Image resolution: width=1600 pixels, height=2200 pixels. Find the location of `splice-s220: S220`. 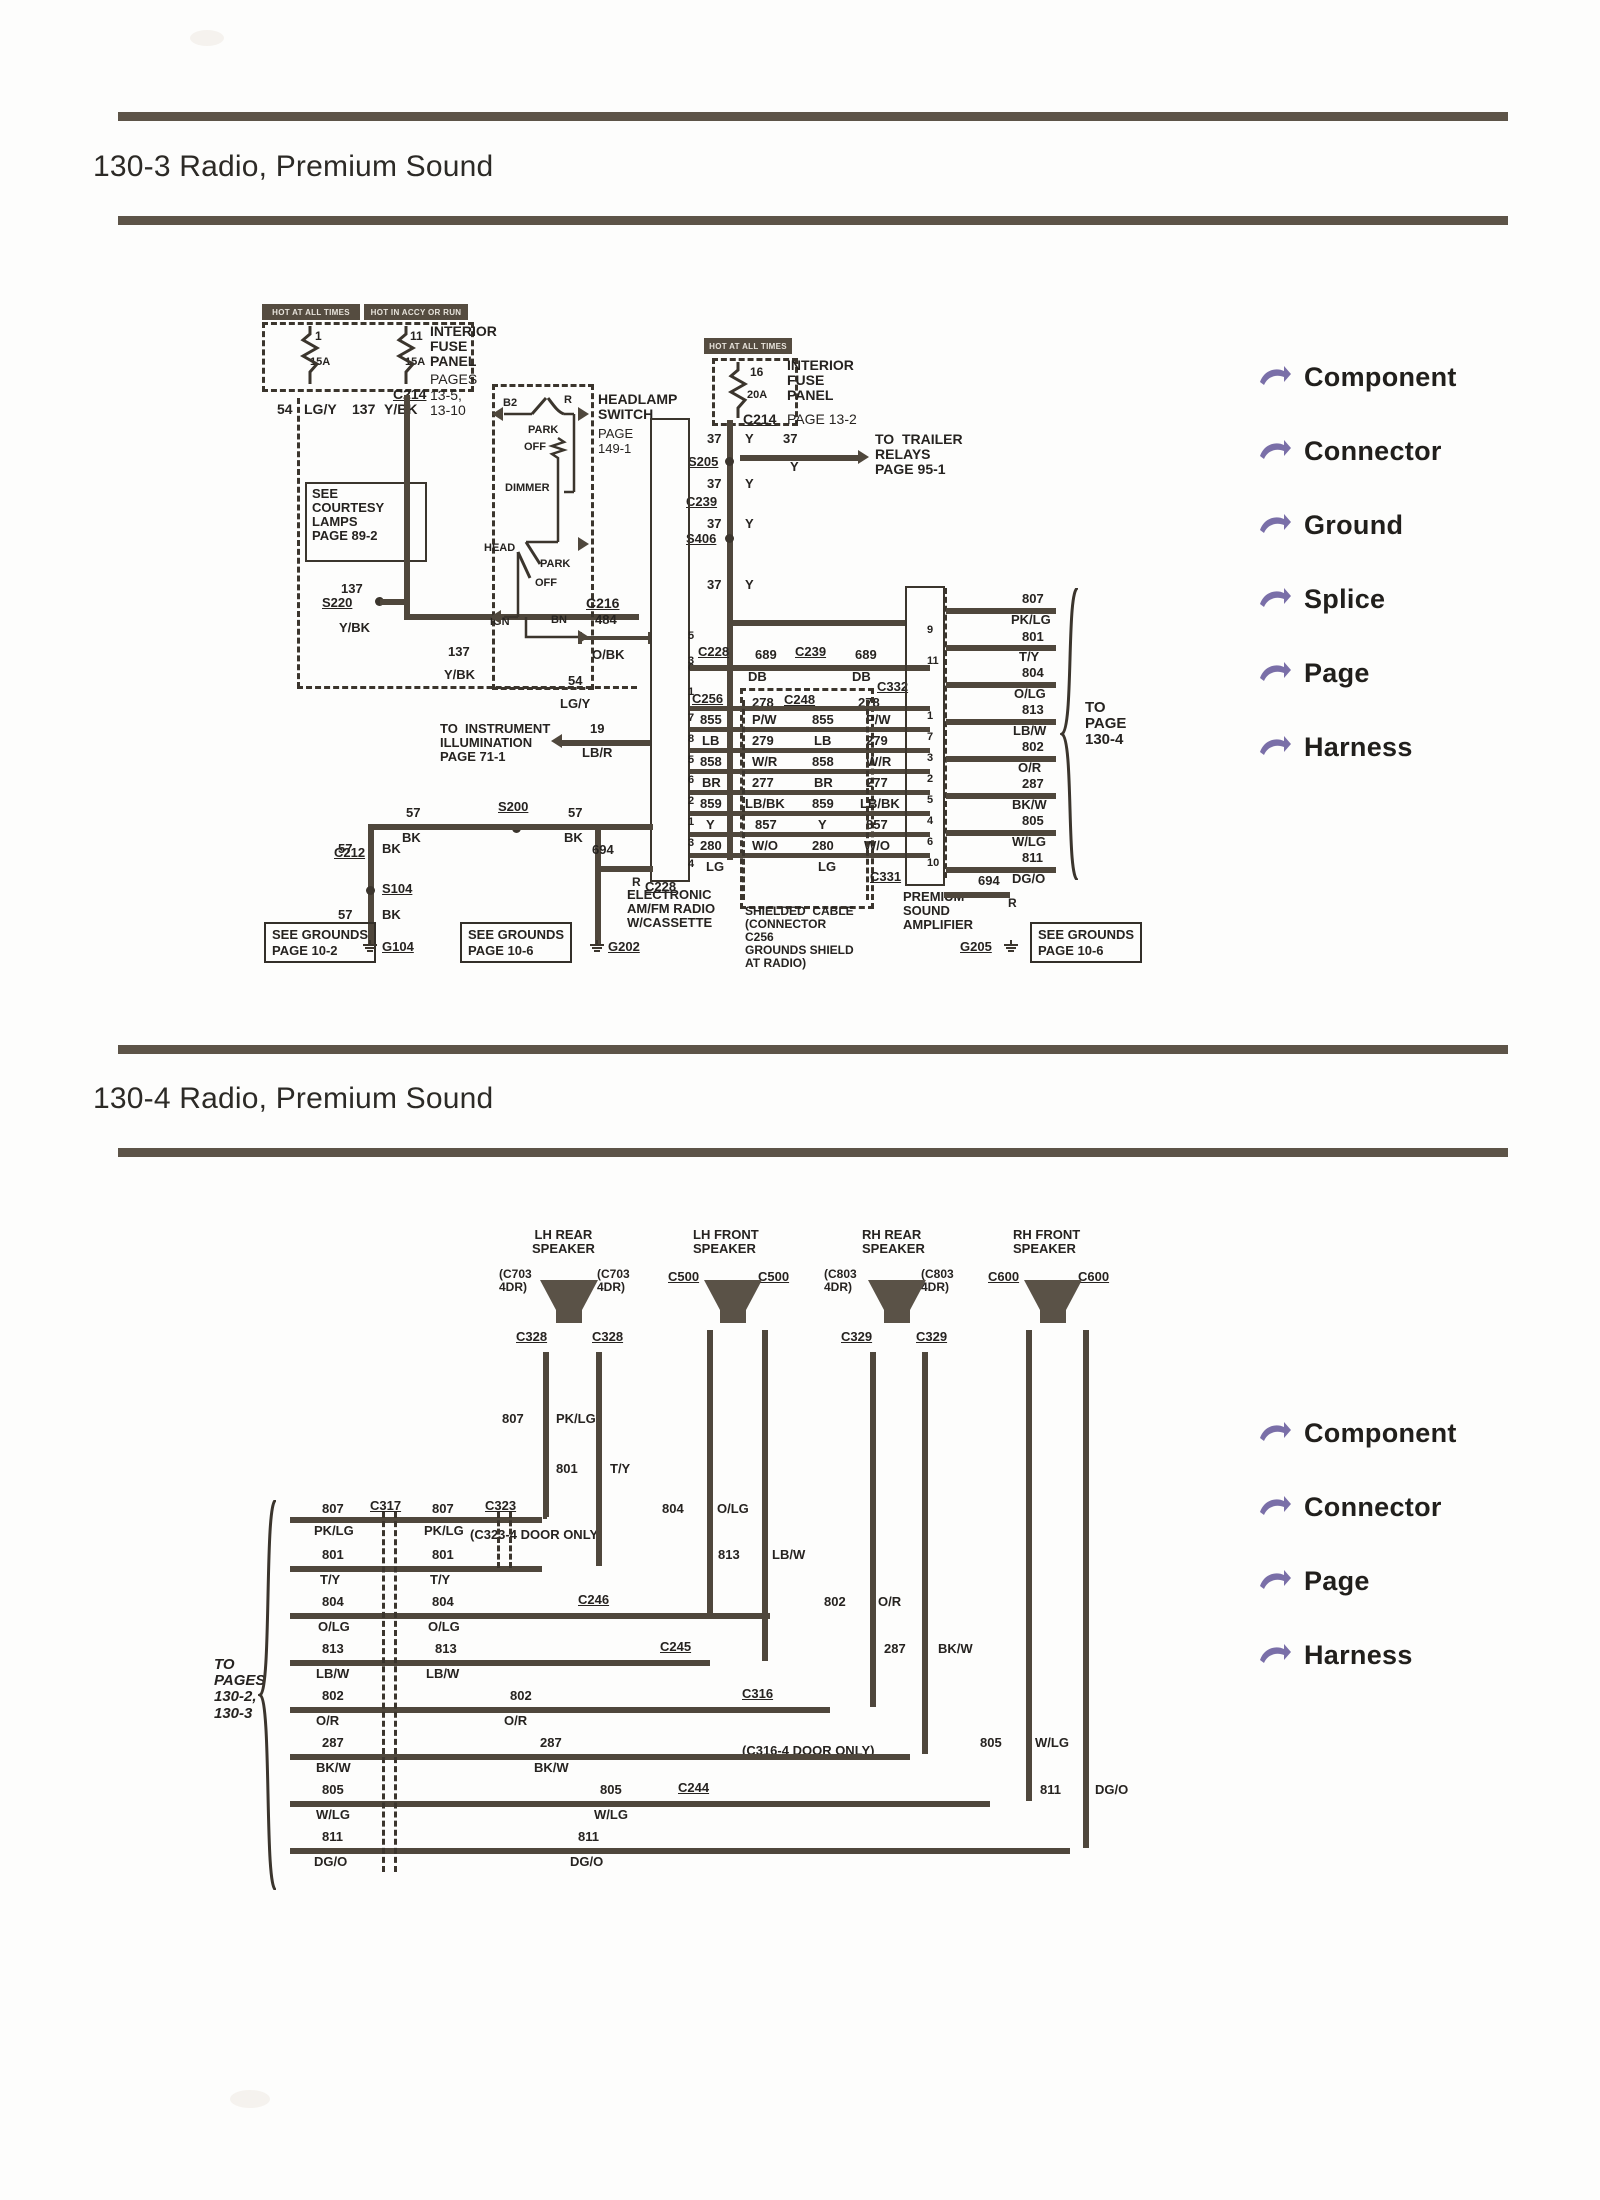

splice-s220: S220 is located at coordinates (337, 602).